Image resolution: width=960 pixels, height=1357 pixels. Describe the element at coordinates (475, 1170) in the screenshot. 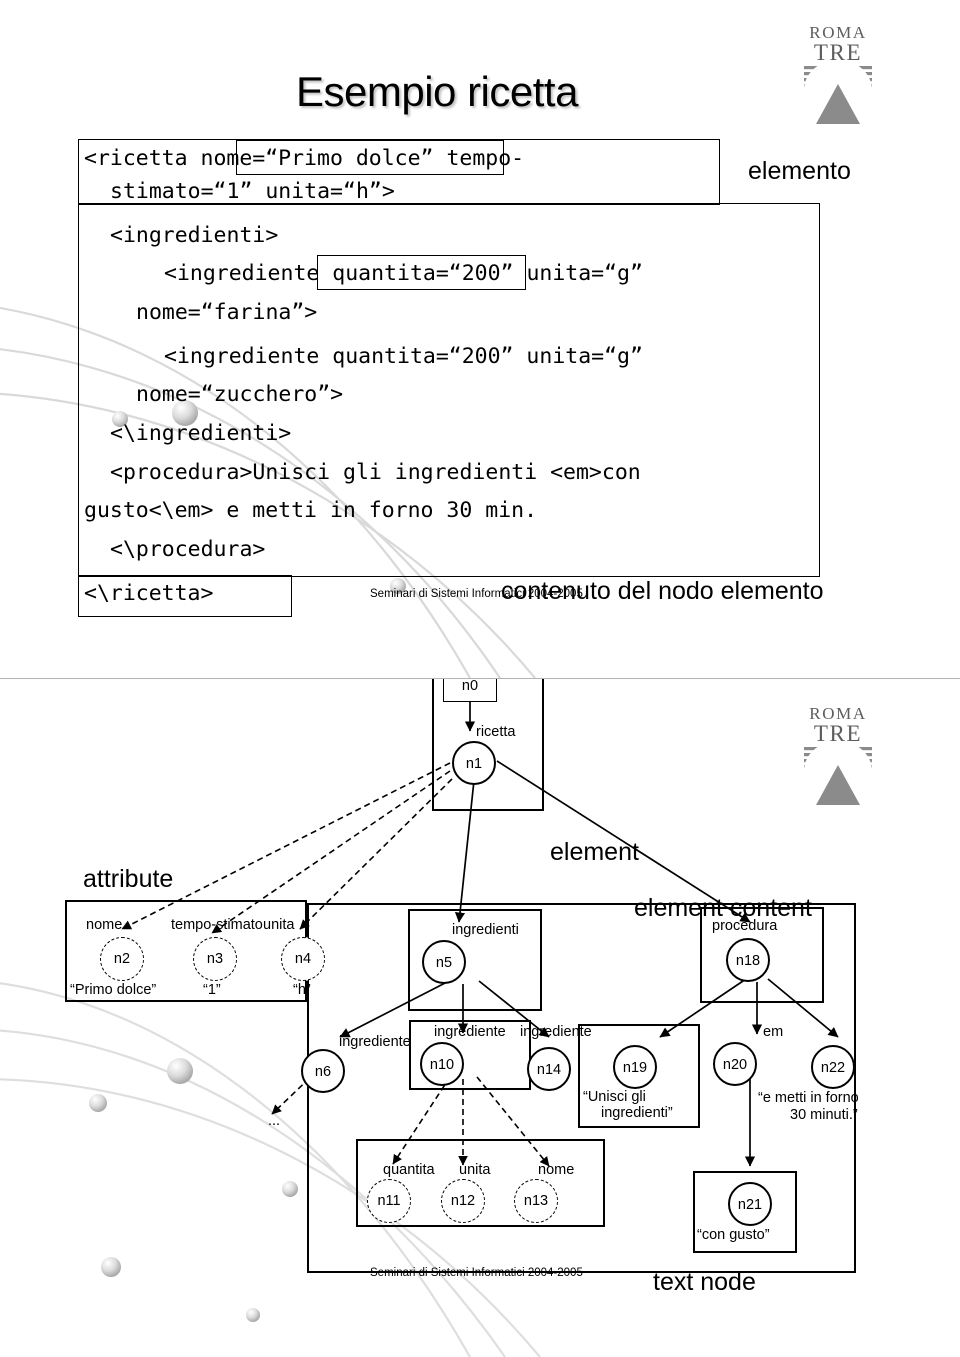

I see `edge-label-unita-n12: unita` at that location.